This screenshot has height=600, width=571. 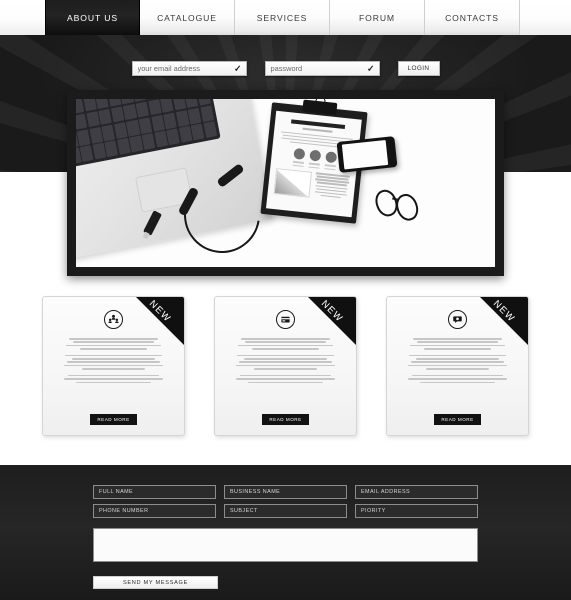 I want to click on nav-item-label: CONTACTS, so click(x=472, y=17).